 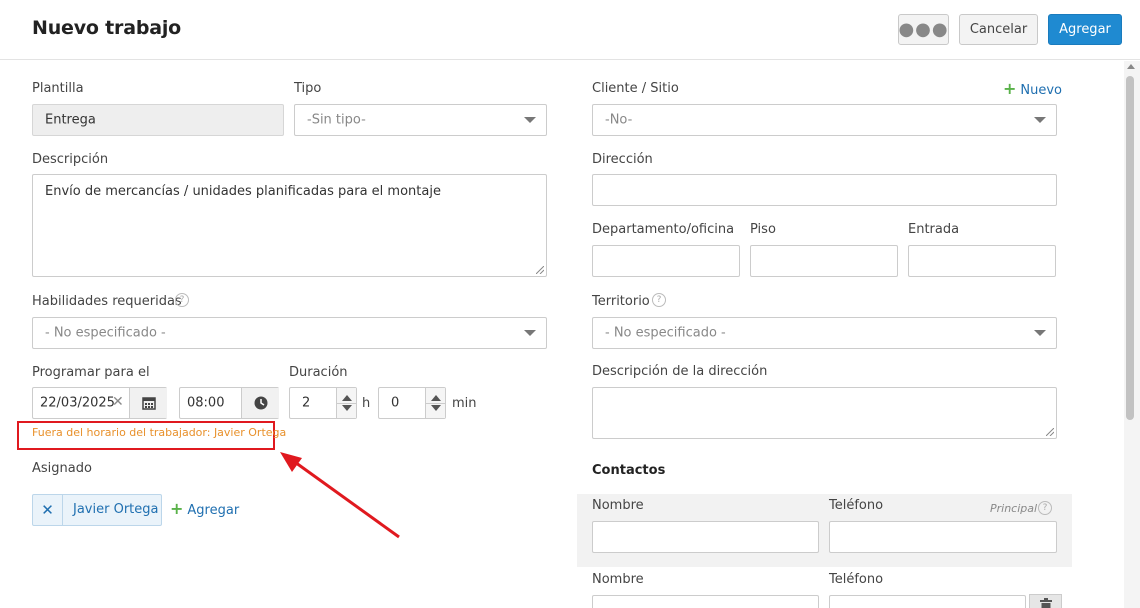 I want to click on territorio-label: Territorio, so click(x=621, y=301).